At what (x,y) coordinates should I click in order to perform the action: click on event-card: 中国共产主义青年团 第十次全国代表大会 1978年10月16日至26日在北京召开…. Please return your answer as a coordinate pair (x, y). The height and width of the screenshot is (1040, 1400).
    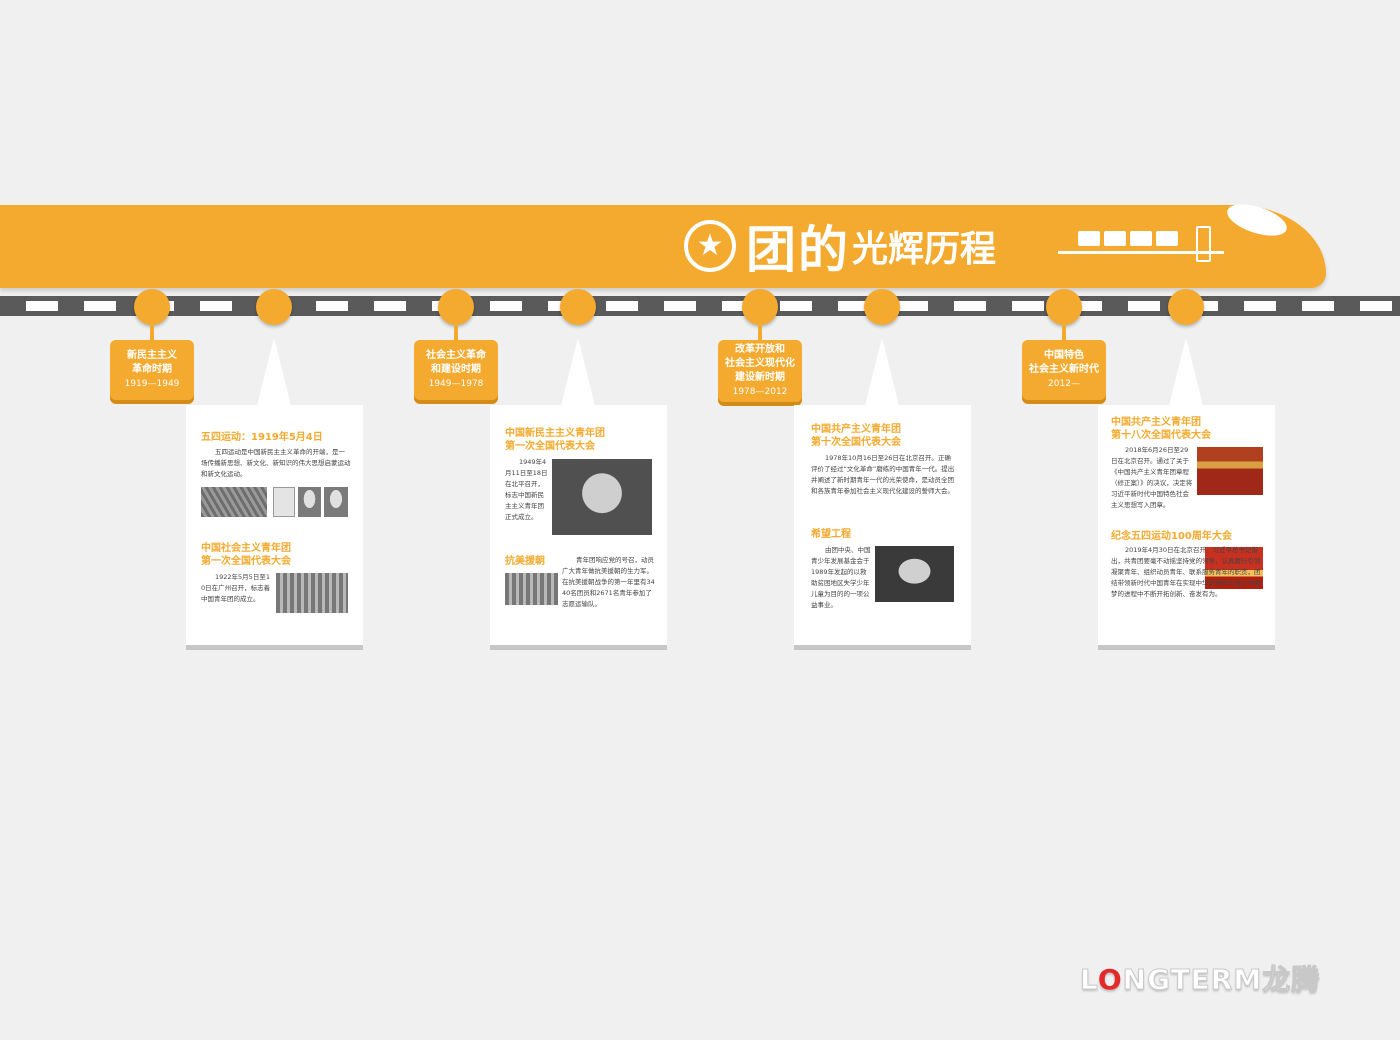
    Looking at the image, I should click on (882, 525).